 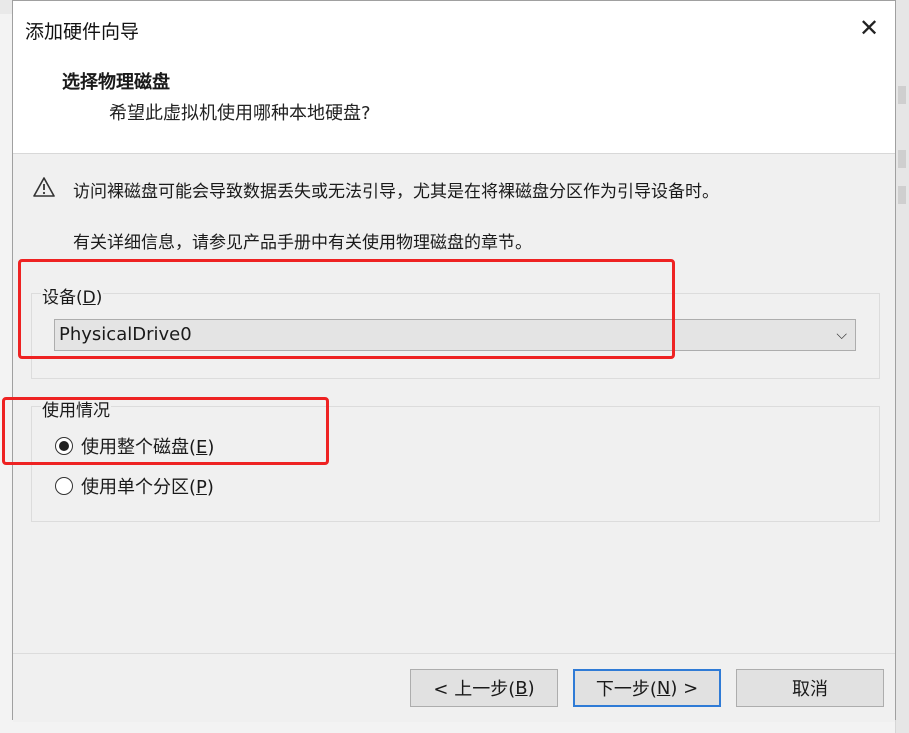 What do you see at coordinates (531, 688) in the screenshot?
I see `back-button-suffix: )` at bounding box center [531, 688].